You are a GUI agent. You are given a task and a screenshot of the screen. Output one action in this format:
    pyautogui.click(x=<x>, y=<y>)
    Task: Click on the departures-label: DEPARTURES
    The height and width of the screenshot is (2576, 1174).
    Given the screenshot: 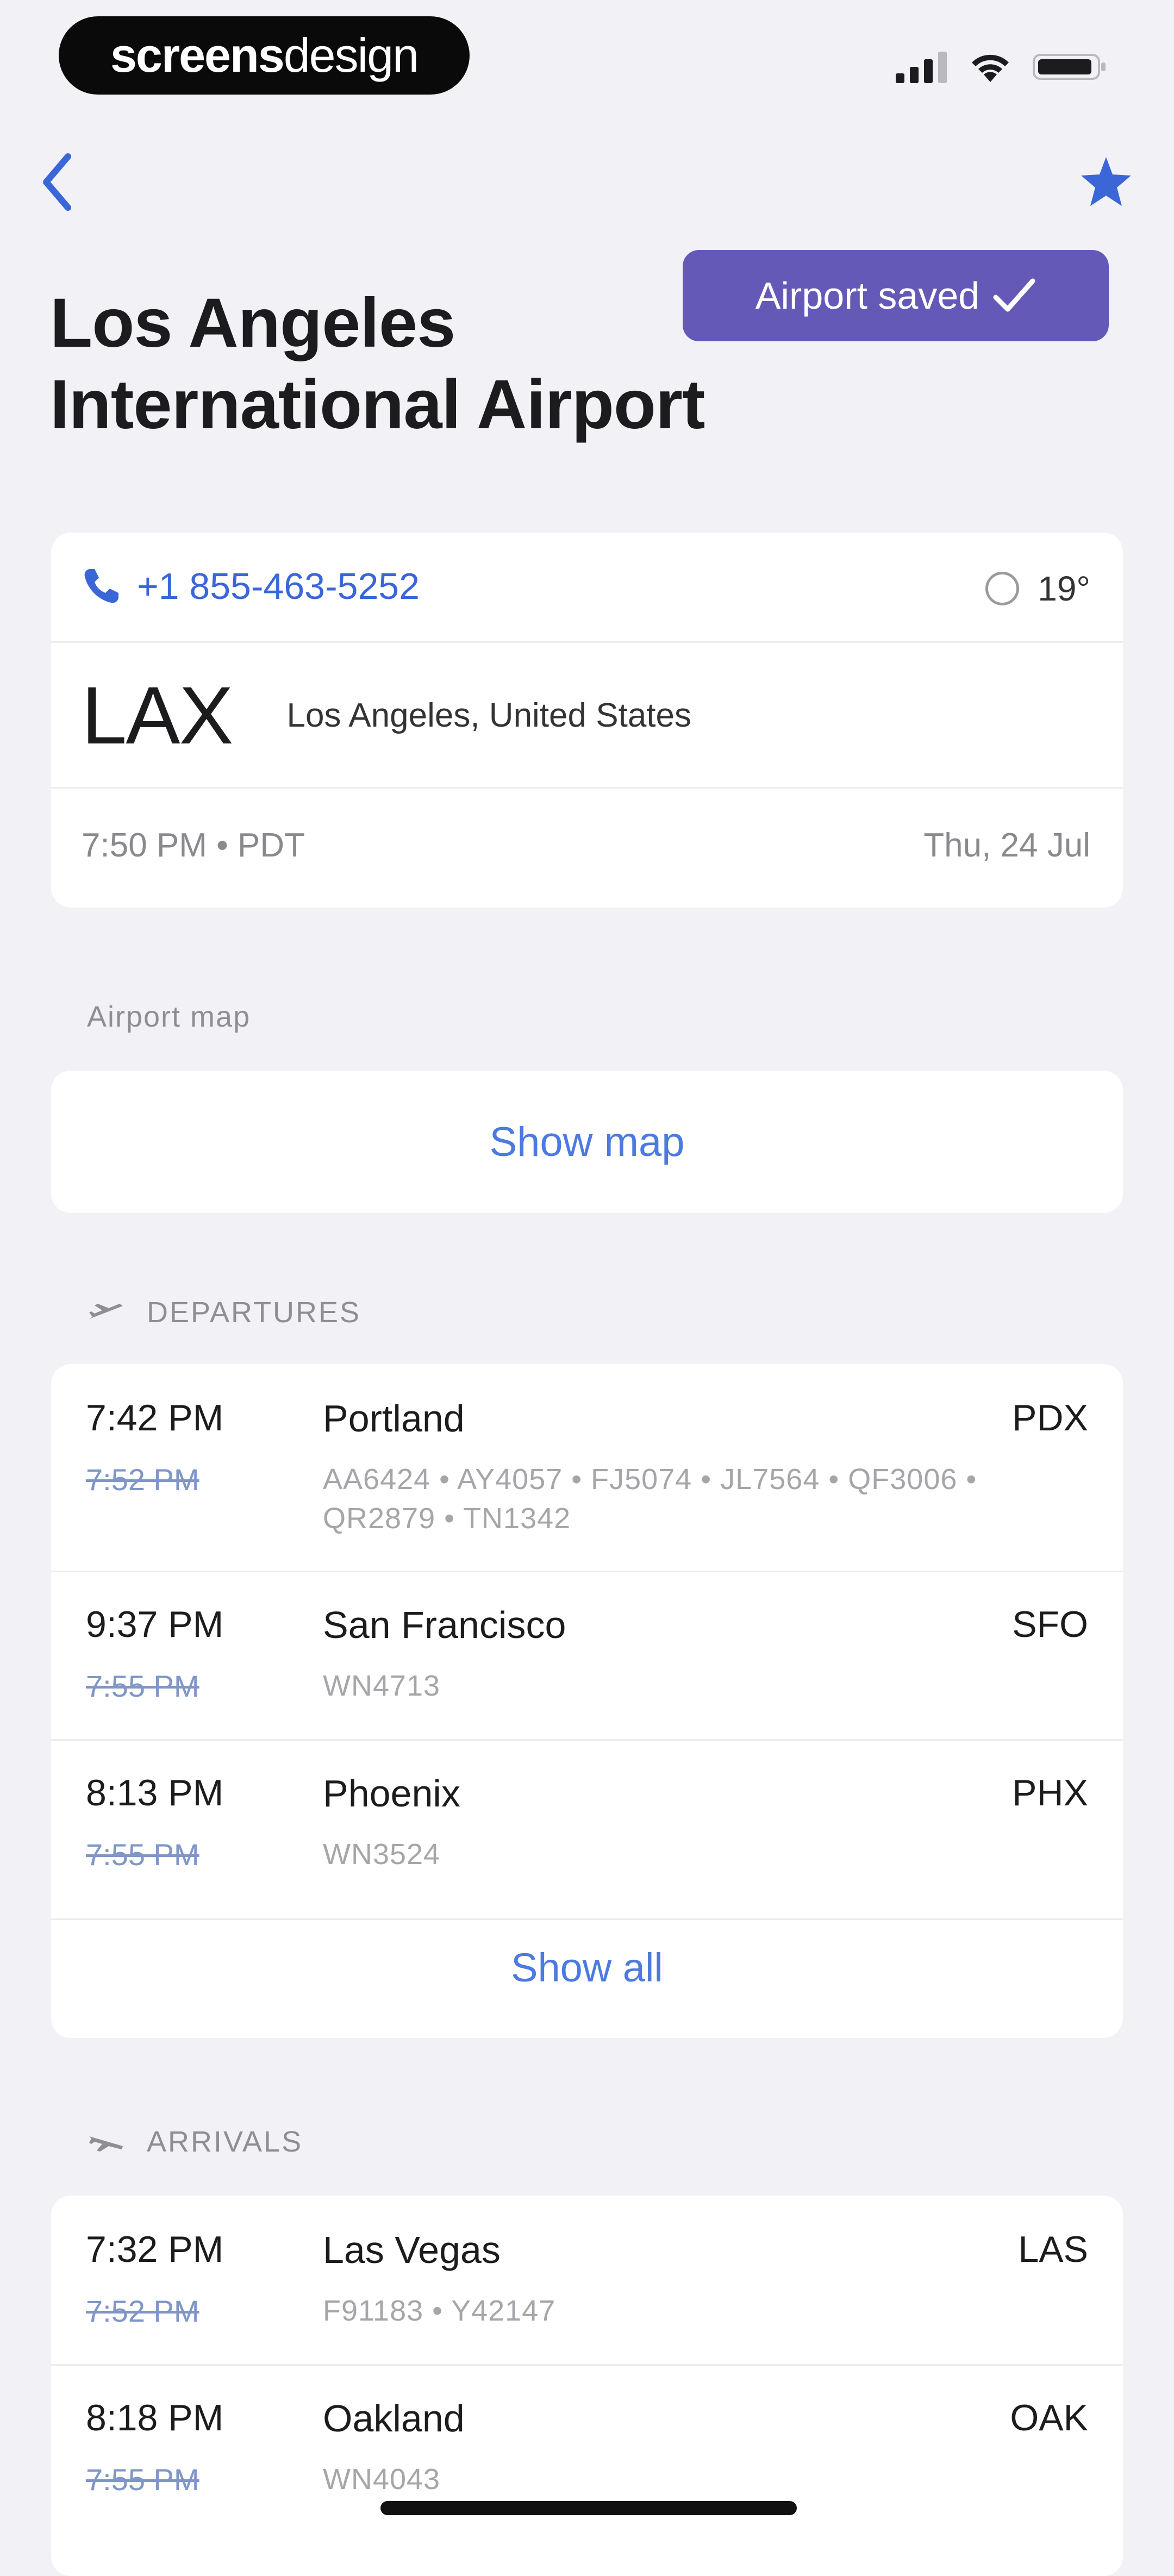 What is the action you would take?
    pyautogui.click(x=254, y=1313)
    